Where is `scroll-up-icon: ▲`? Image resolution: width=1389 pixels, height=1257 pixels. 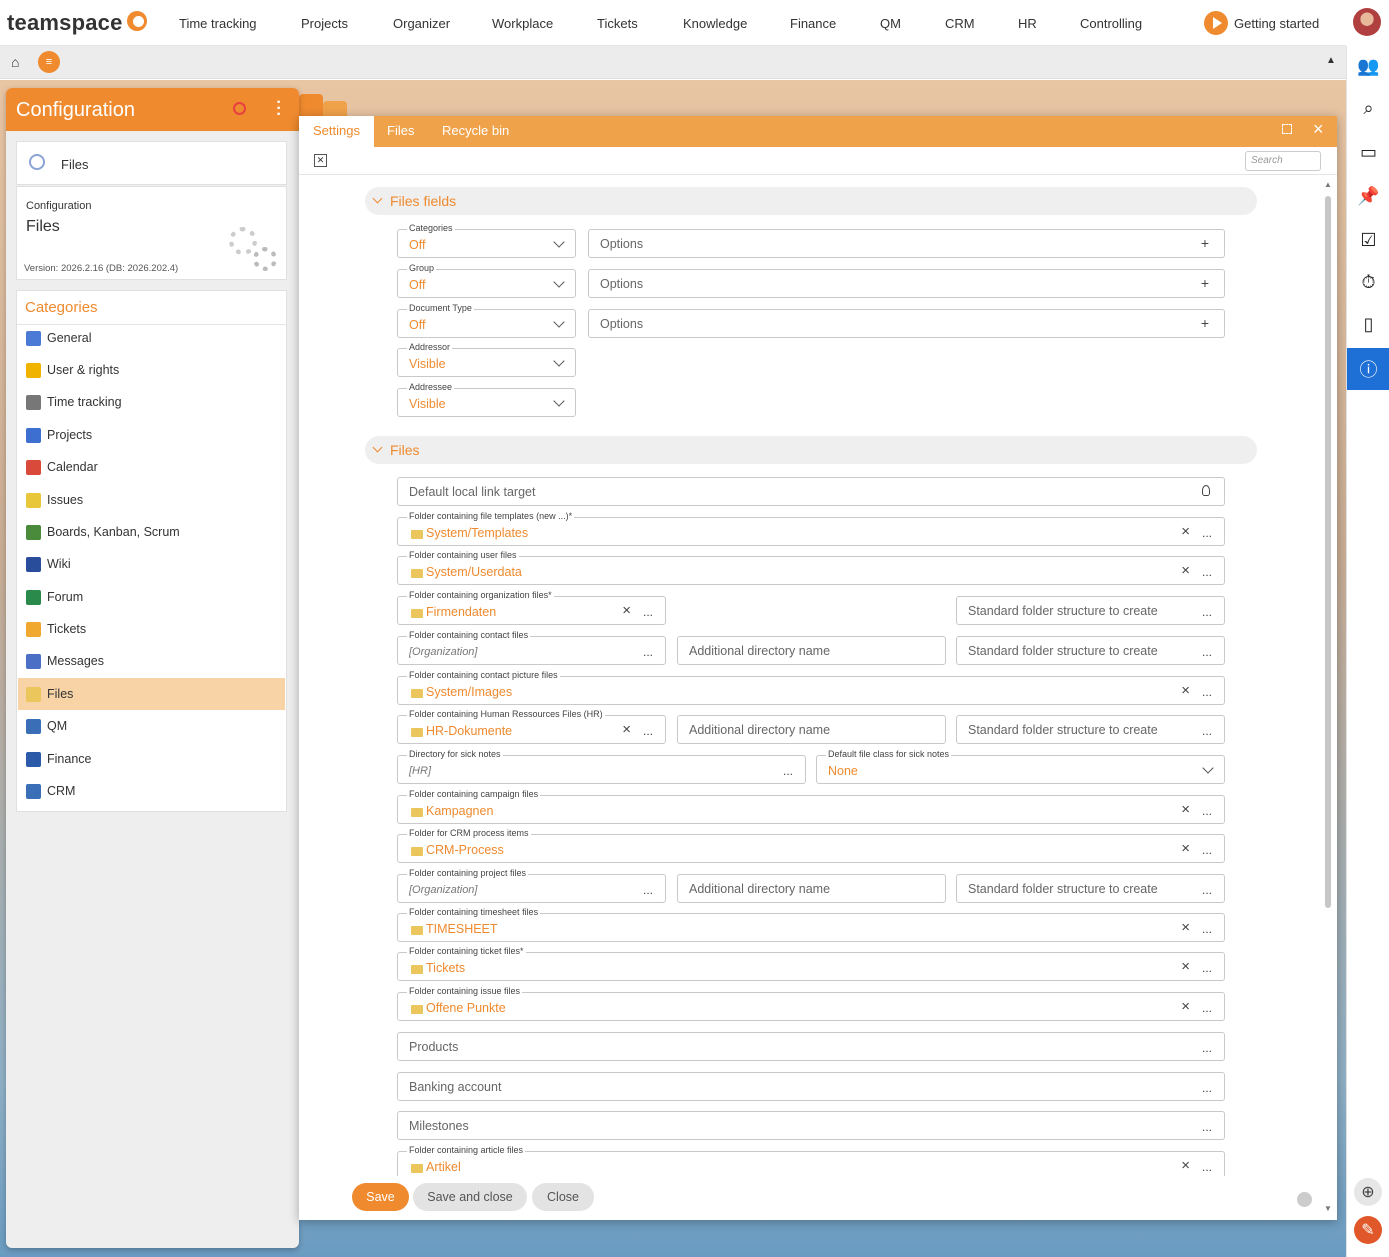
scroll-up-icon: ▲ is located at coordinates (1328, 184).